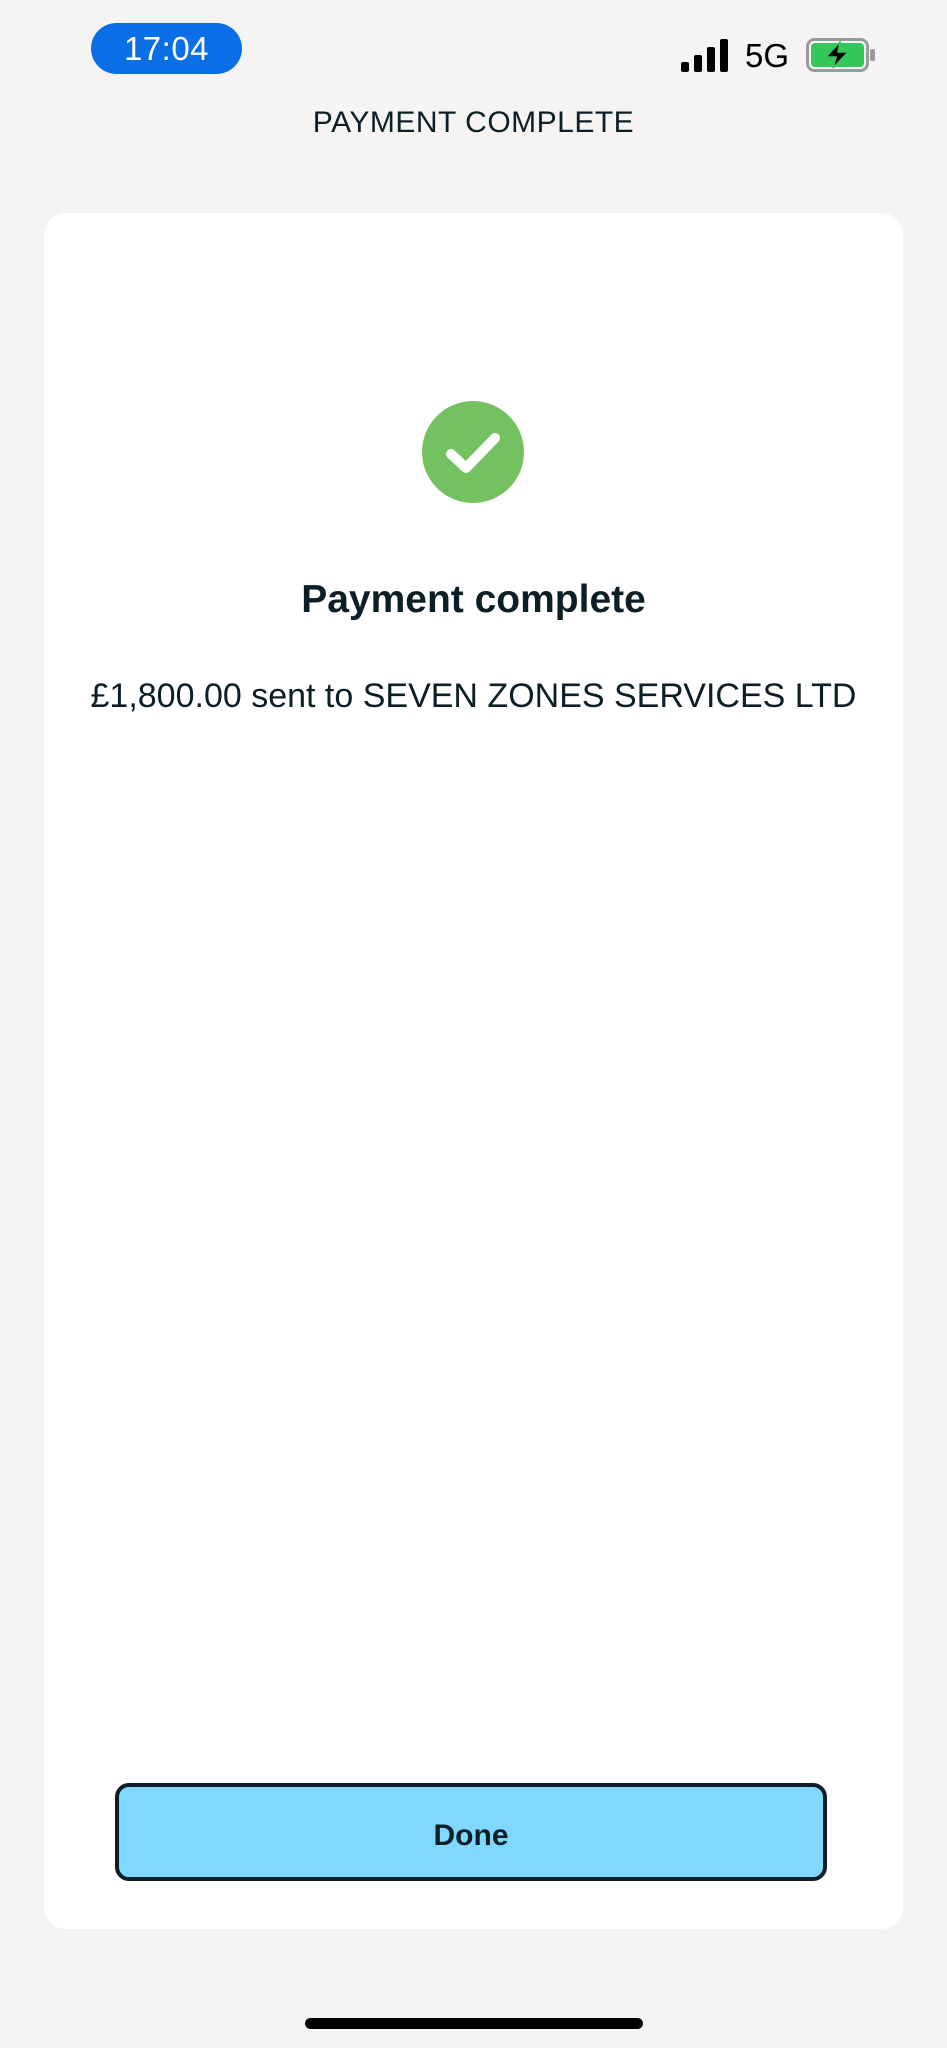  I want to click on cellular-signal-icon, so click(704, 55).